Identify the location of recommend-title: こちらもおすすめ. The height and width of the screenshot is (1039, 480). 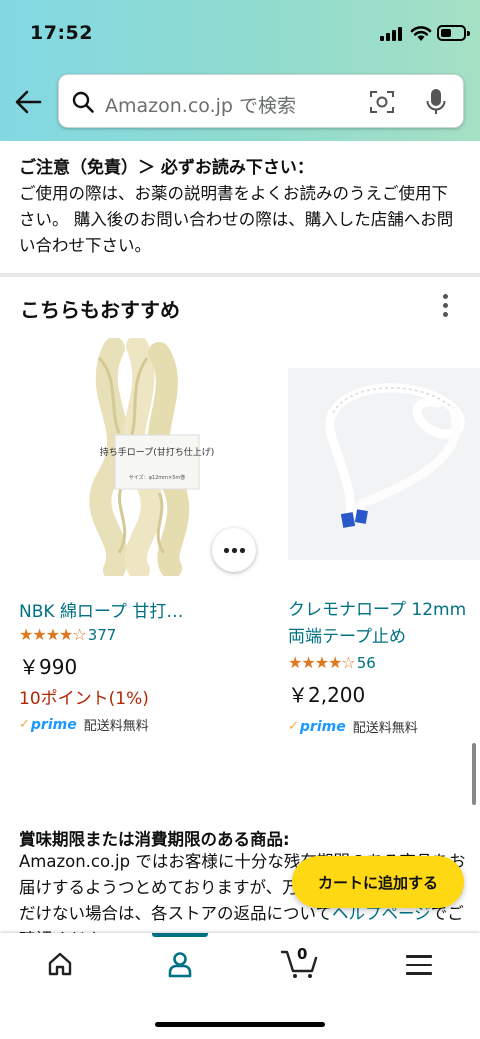
(100, 310).